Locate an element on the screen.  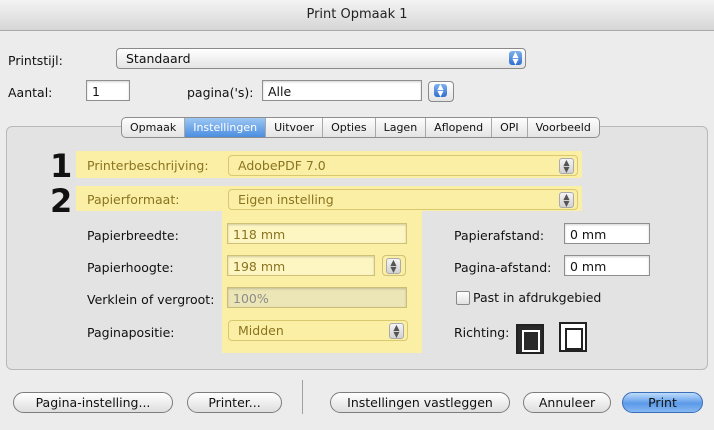
tab-opi: OPI is located at coordinates (510, 127).